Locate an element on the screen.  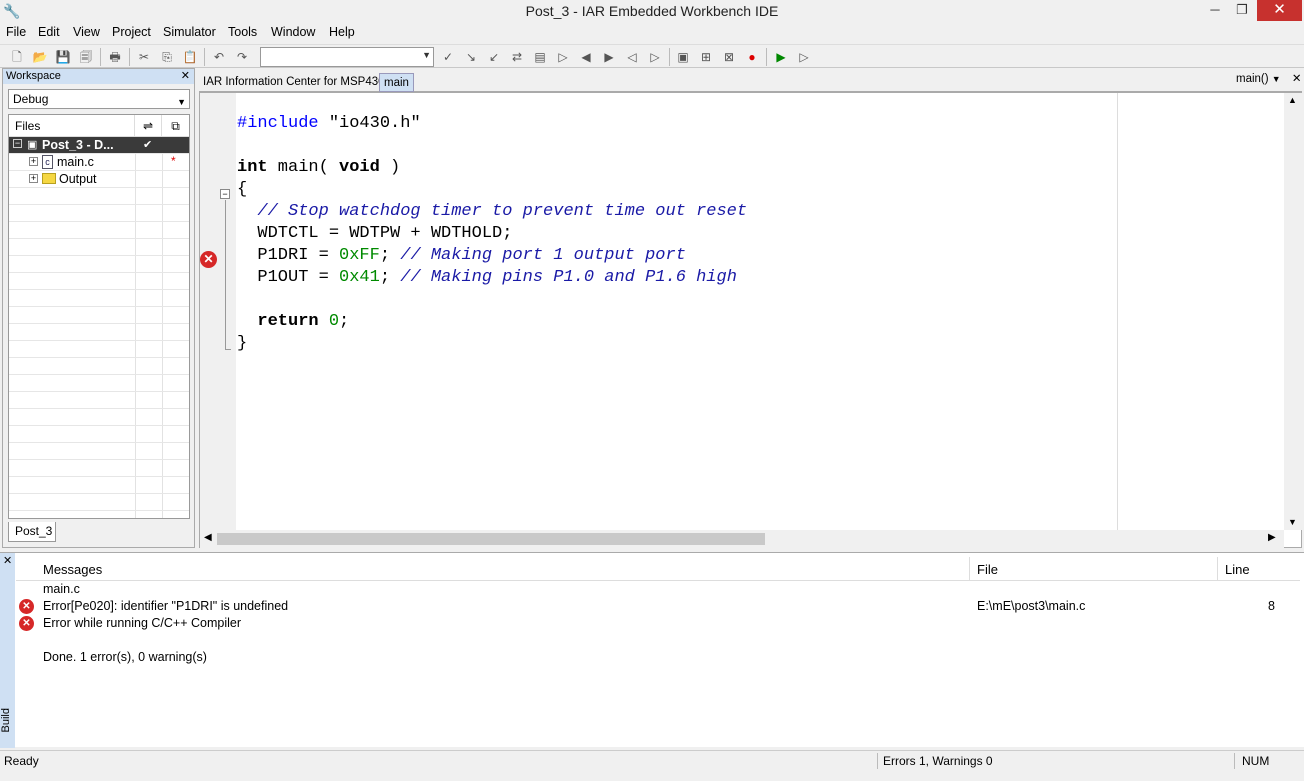
replace-icon: ⇄ is located at coordinates (517, 57).